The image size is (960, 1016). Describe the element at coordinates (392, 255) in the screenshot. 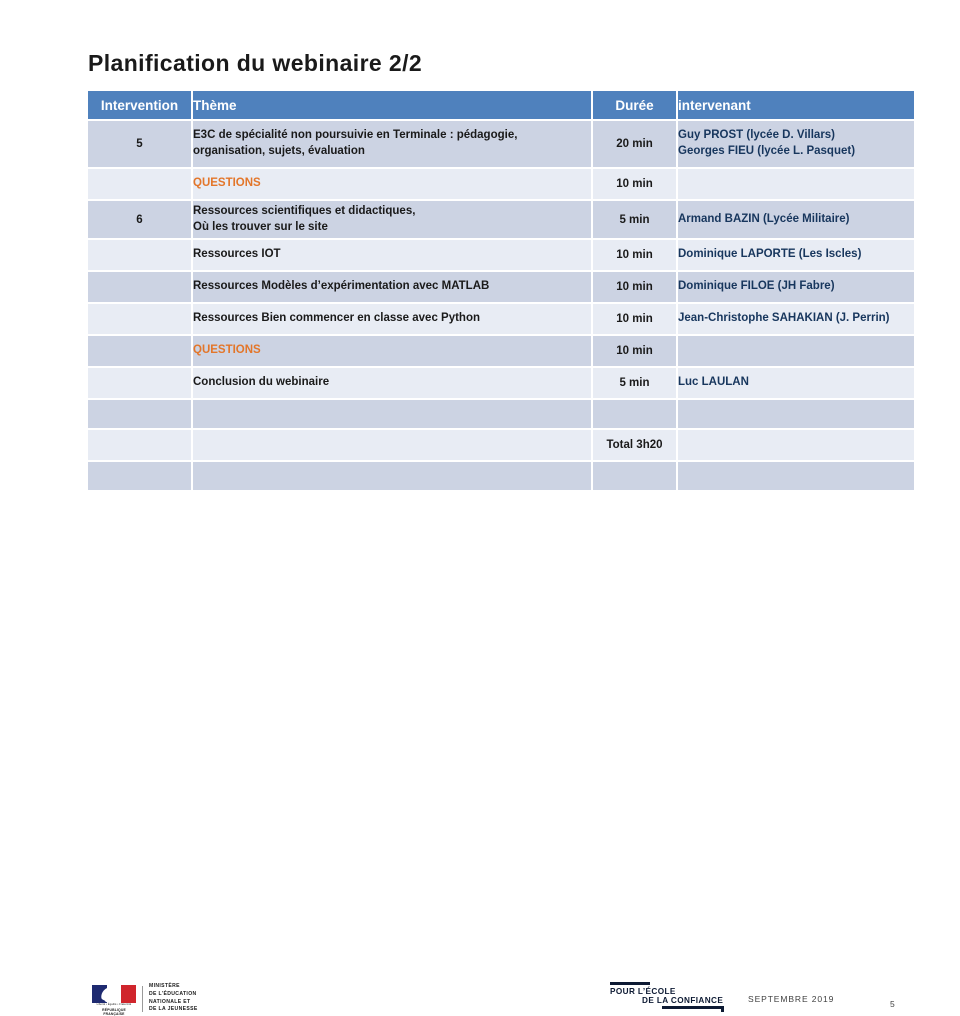

I see `cell-theme: Ressources IOT` at that location.